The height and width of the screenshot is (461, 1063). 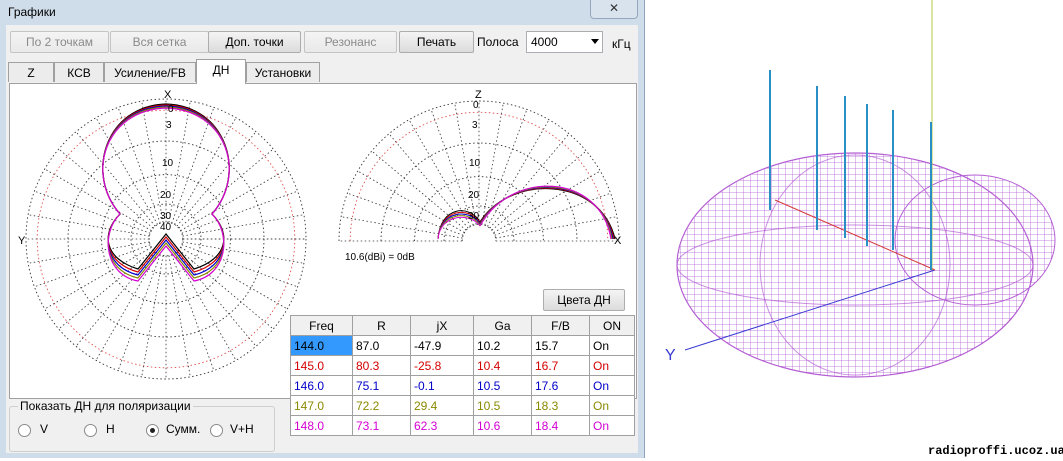 What do you see at coordinates (171, 109) in the screenshot?
I see `ring-label-0: 0` at bounding box center [171, 109].